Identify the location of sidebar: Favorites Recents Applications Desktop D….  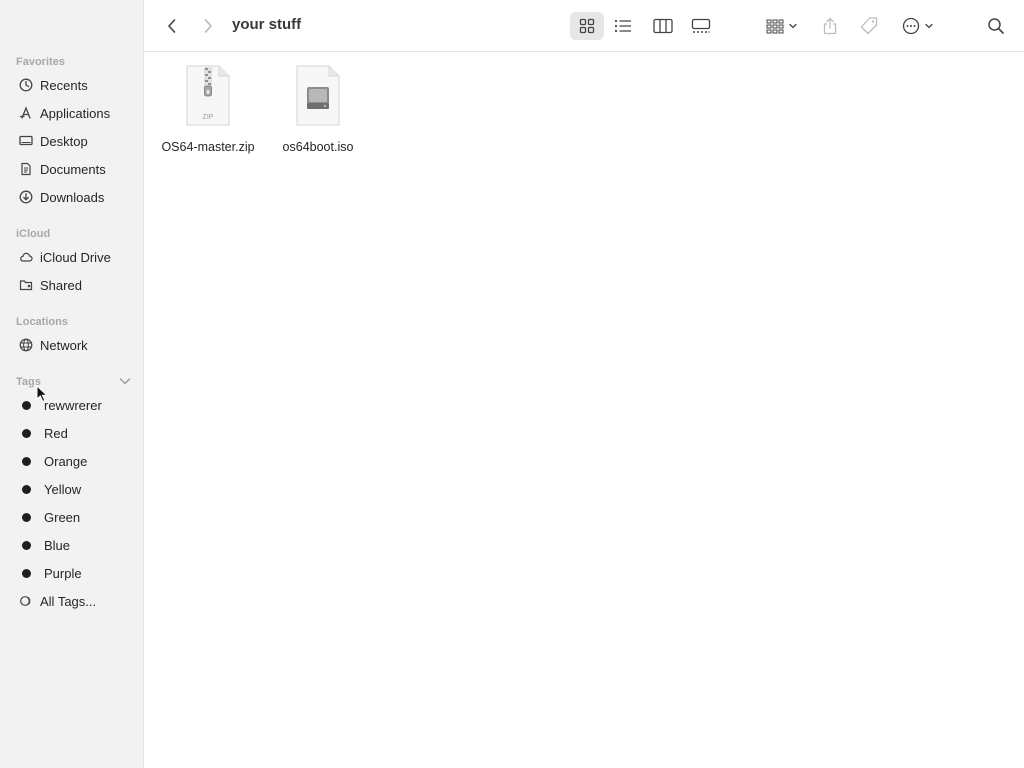
(72, 384).